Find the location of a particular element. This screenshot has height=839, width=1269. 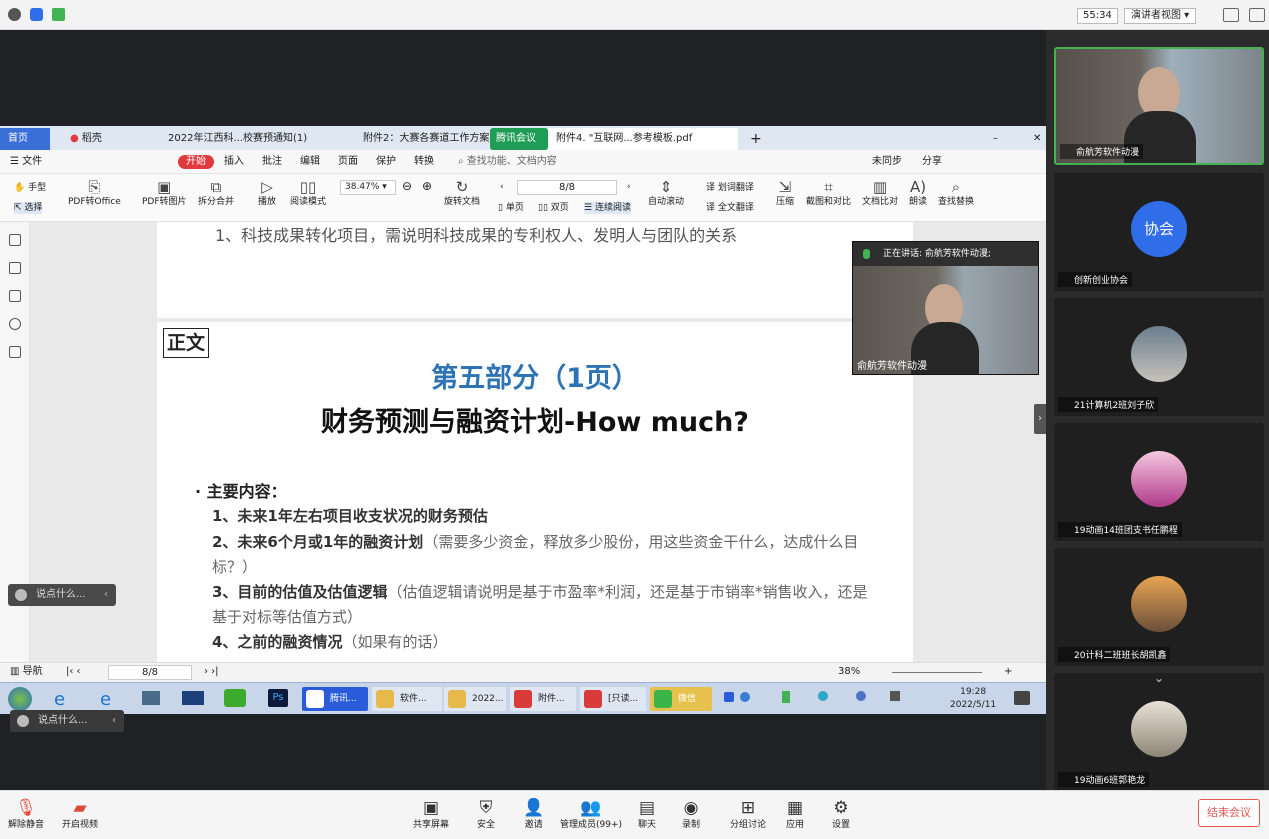

rotate-button: ↻ 旋转文档 is located at coordinates (462, 193).